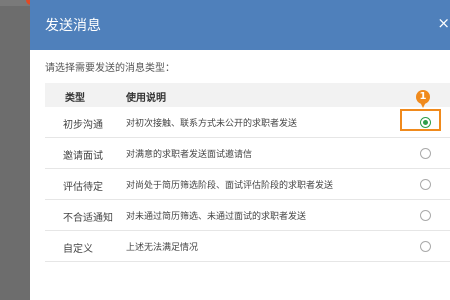 This screenshot has width=450, height=300. What do you see at coordinates (83, 156) in the screenshot?
I see `message-type-label: 邀请面试` at bounding box center [83, 156].